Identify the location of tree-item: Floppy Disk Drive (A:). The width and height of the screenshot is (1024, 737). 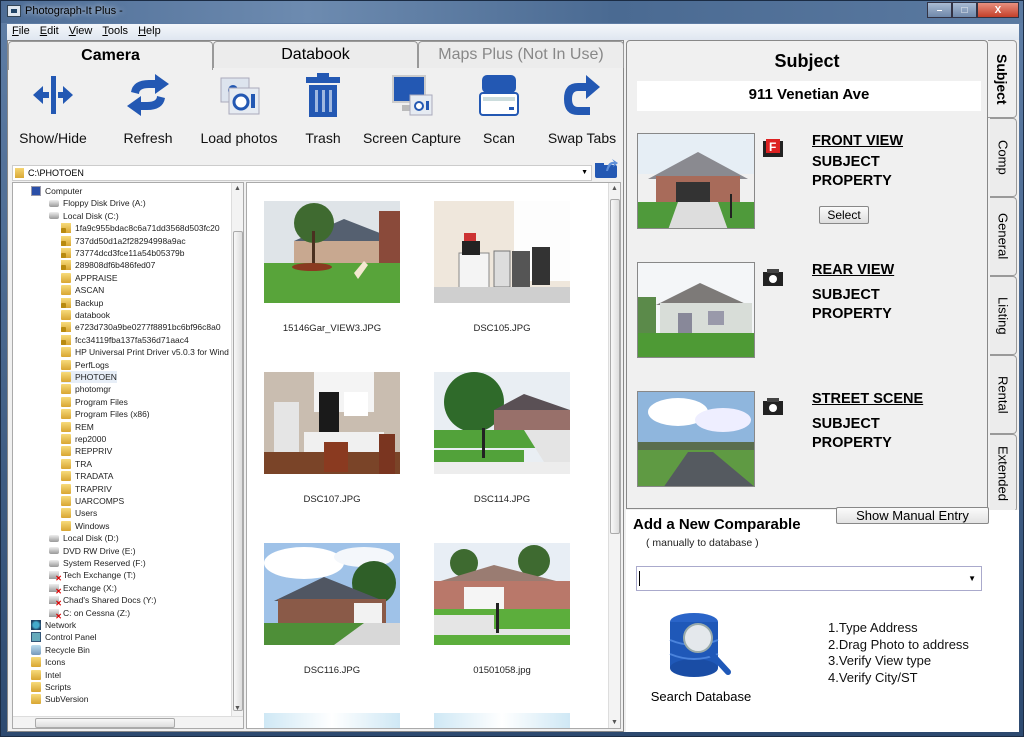
(97, 203).